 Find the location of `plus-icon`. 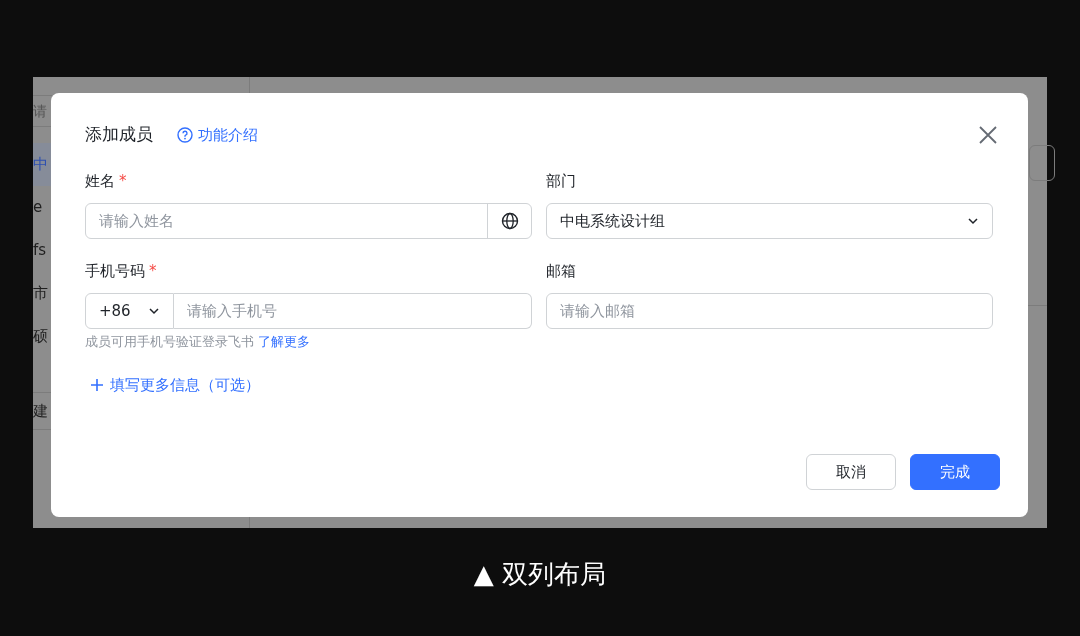

plus-icon is located at coordinates (97, 385).